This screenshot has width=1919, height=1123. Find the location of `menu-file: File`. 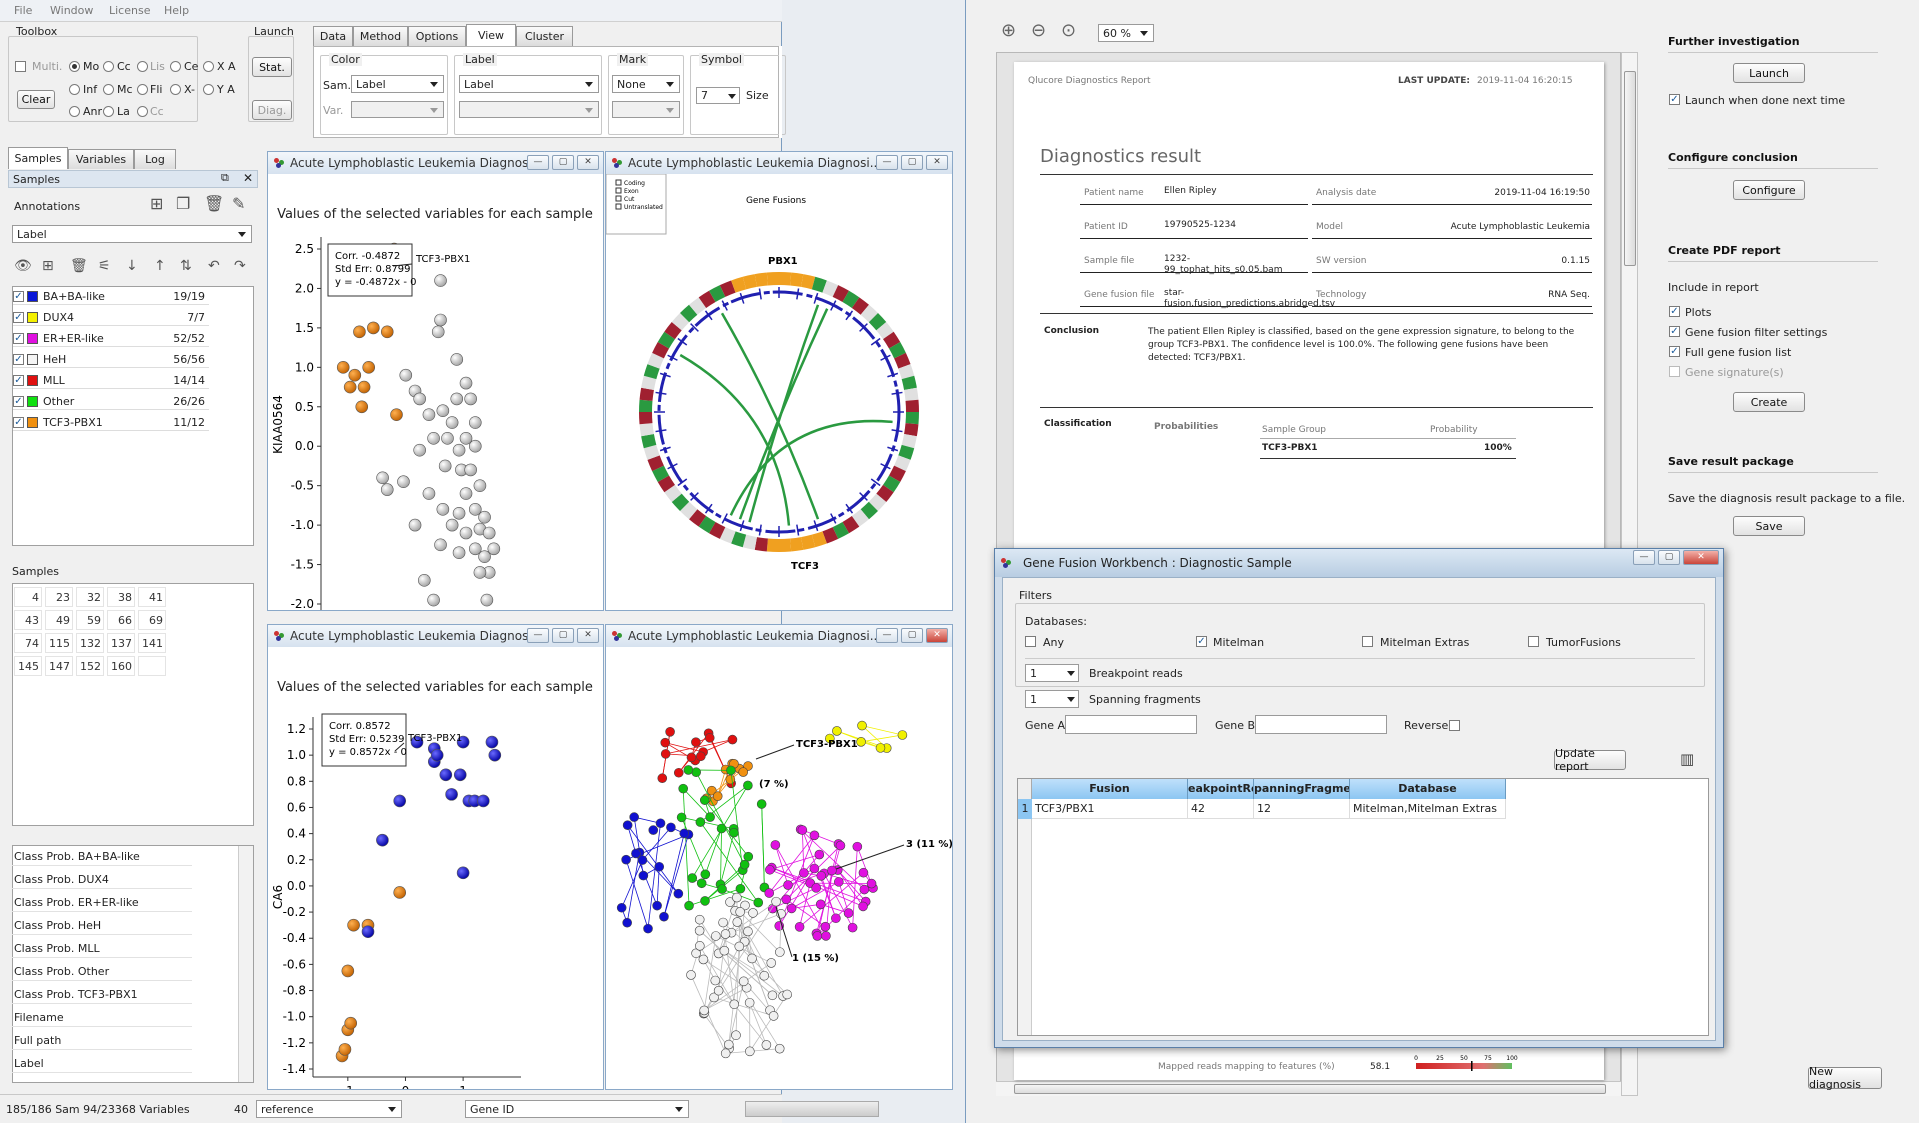

menu-file: File is located at coordinates (23, 10).